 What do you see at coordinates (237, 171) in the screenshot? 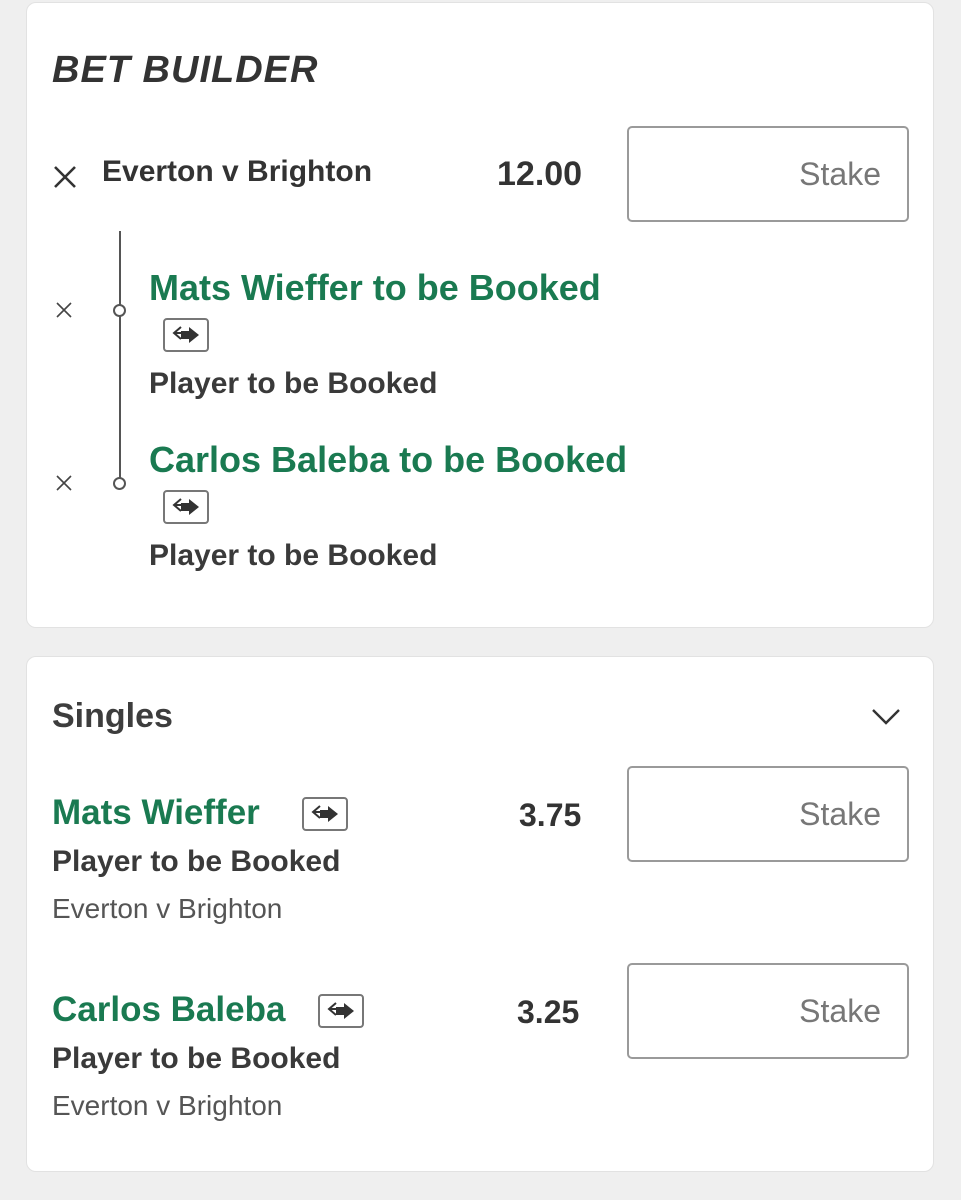
I see `bet-builder-event-name: Everton v Brighton` at bounding box center [237, 171].